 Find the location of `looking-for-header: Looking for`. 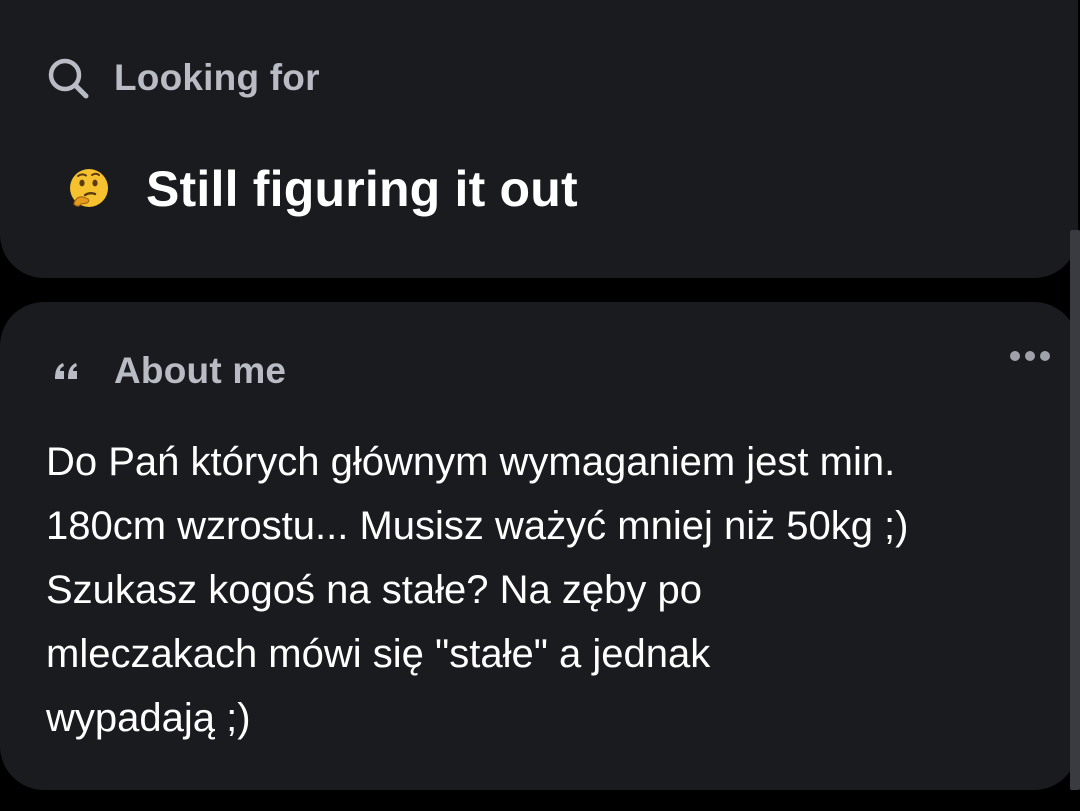

looking-for-header: Looking for is located at coordinates (183, 78).